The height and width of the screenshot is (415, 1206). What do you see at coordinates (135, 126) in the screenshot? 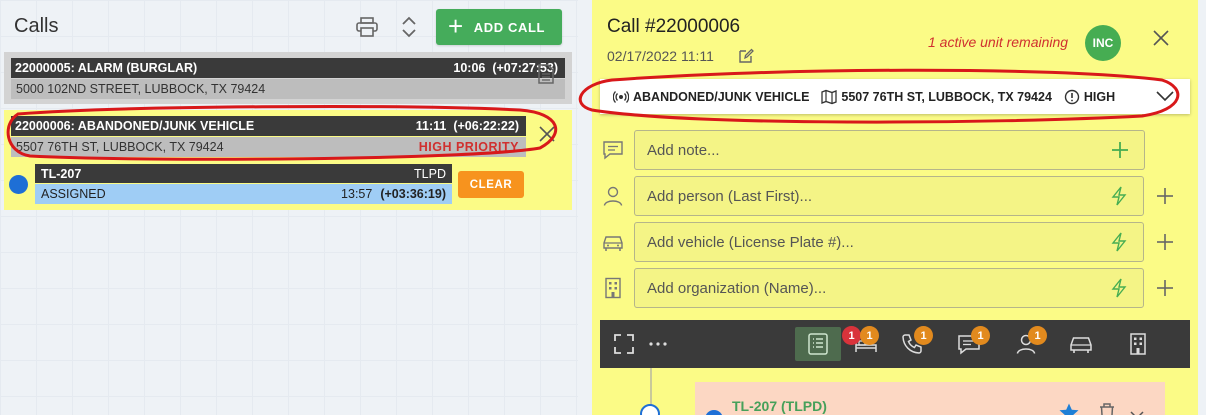
I see `call-title: 22000006: ABANDONED/JUNK VEHICLE` at bounding box center [135, 126].